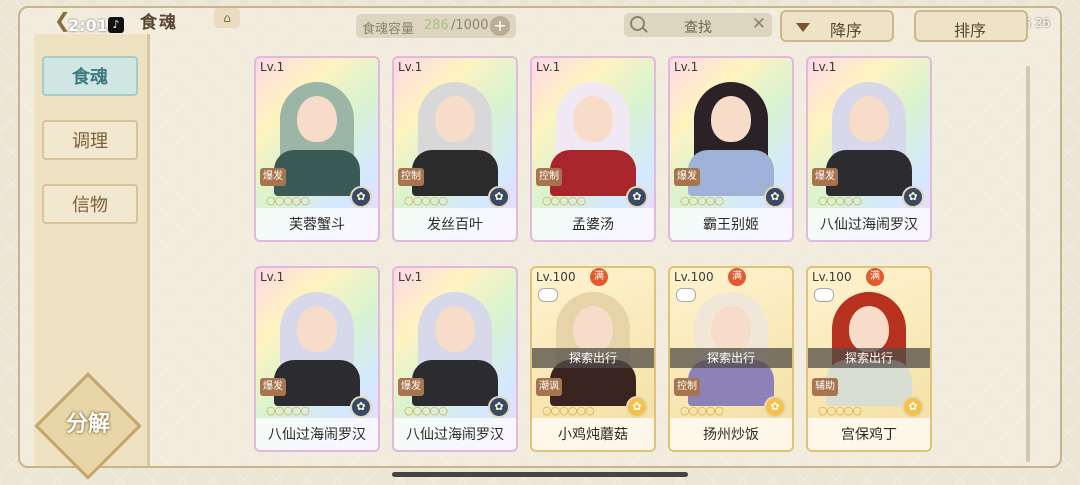  What do you see at coordinates (970, 30) in the screenshot?
I see `sort-type-label: 排序` at bounding box center [970, 30].